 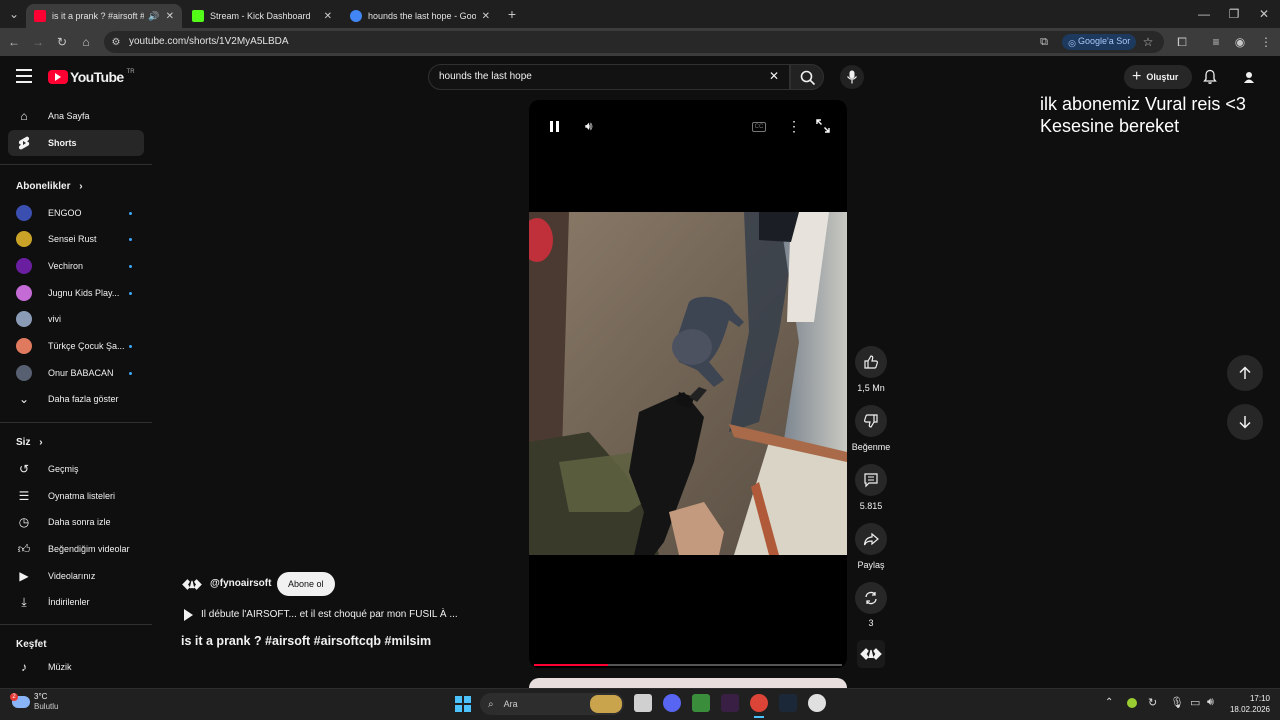 What do you see at coordinates (49, 186) in the screenshot?
I see `subscriptions-heading: Abonelikler ›` at bounding box center [49, 186].